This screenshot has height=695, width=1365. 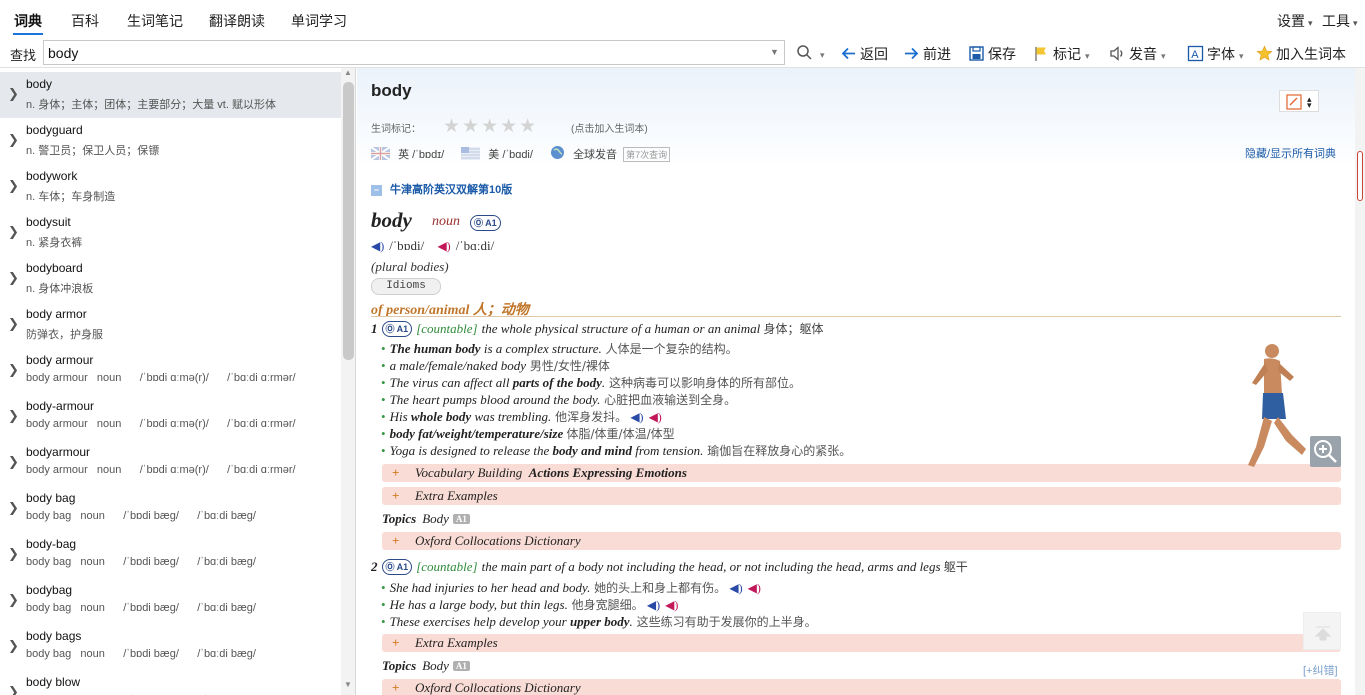 I want to click on history-dropdown-icon: ▼, so click(x=774, y=52).